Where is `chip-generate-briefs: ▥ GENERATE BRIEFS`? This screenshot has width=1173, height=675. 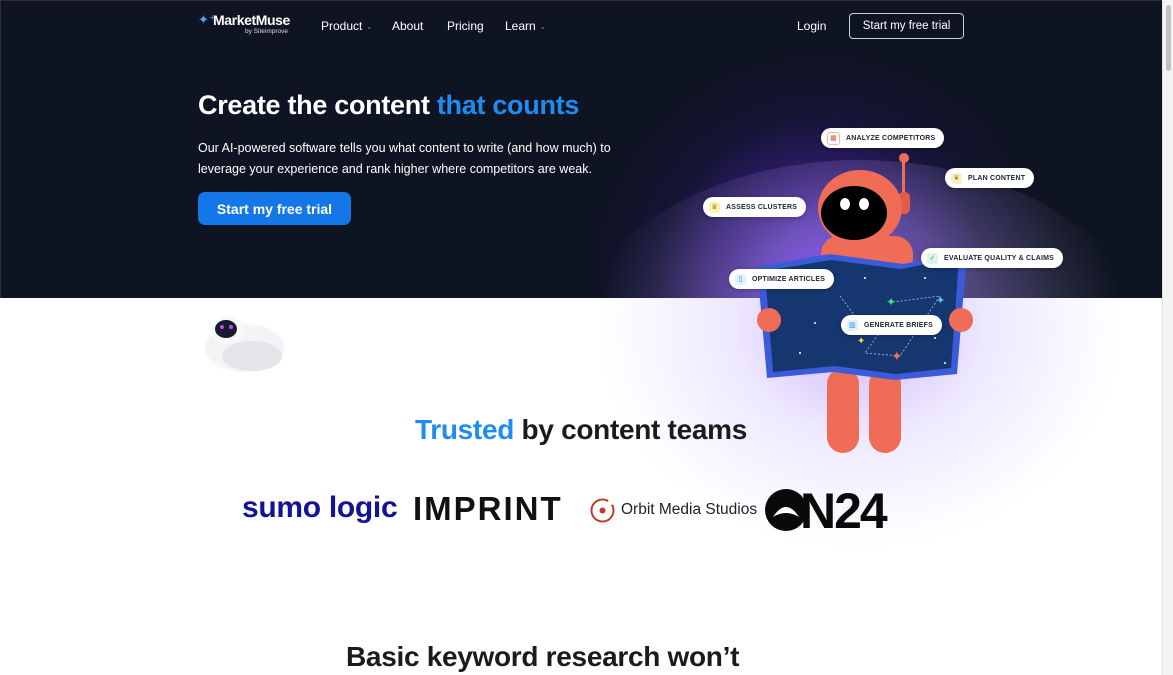 chip-generate-briefs: ▥ GENERATE BRIEFS is located at coordinates (891, 325).